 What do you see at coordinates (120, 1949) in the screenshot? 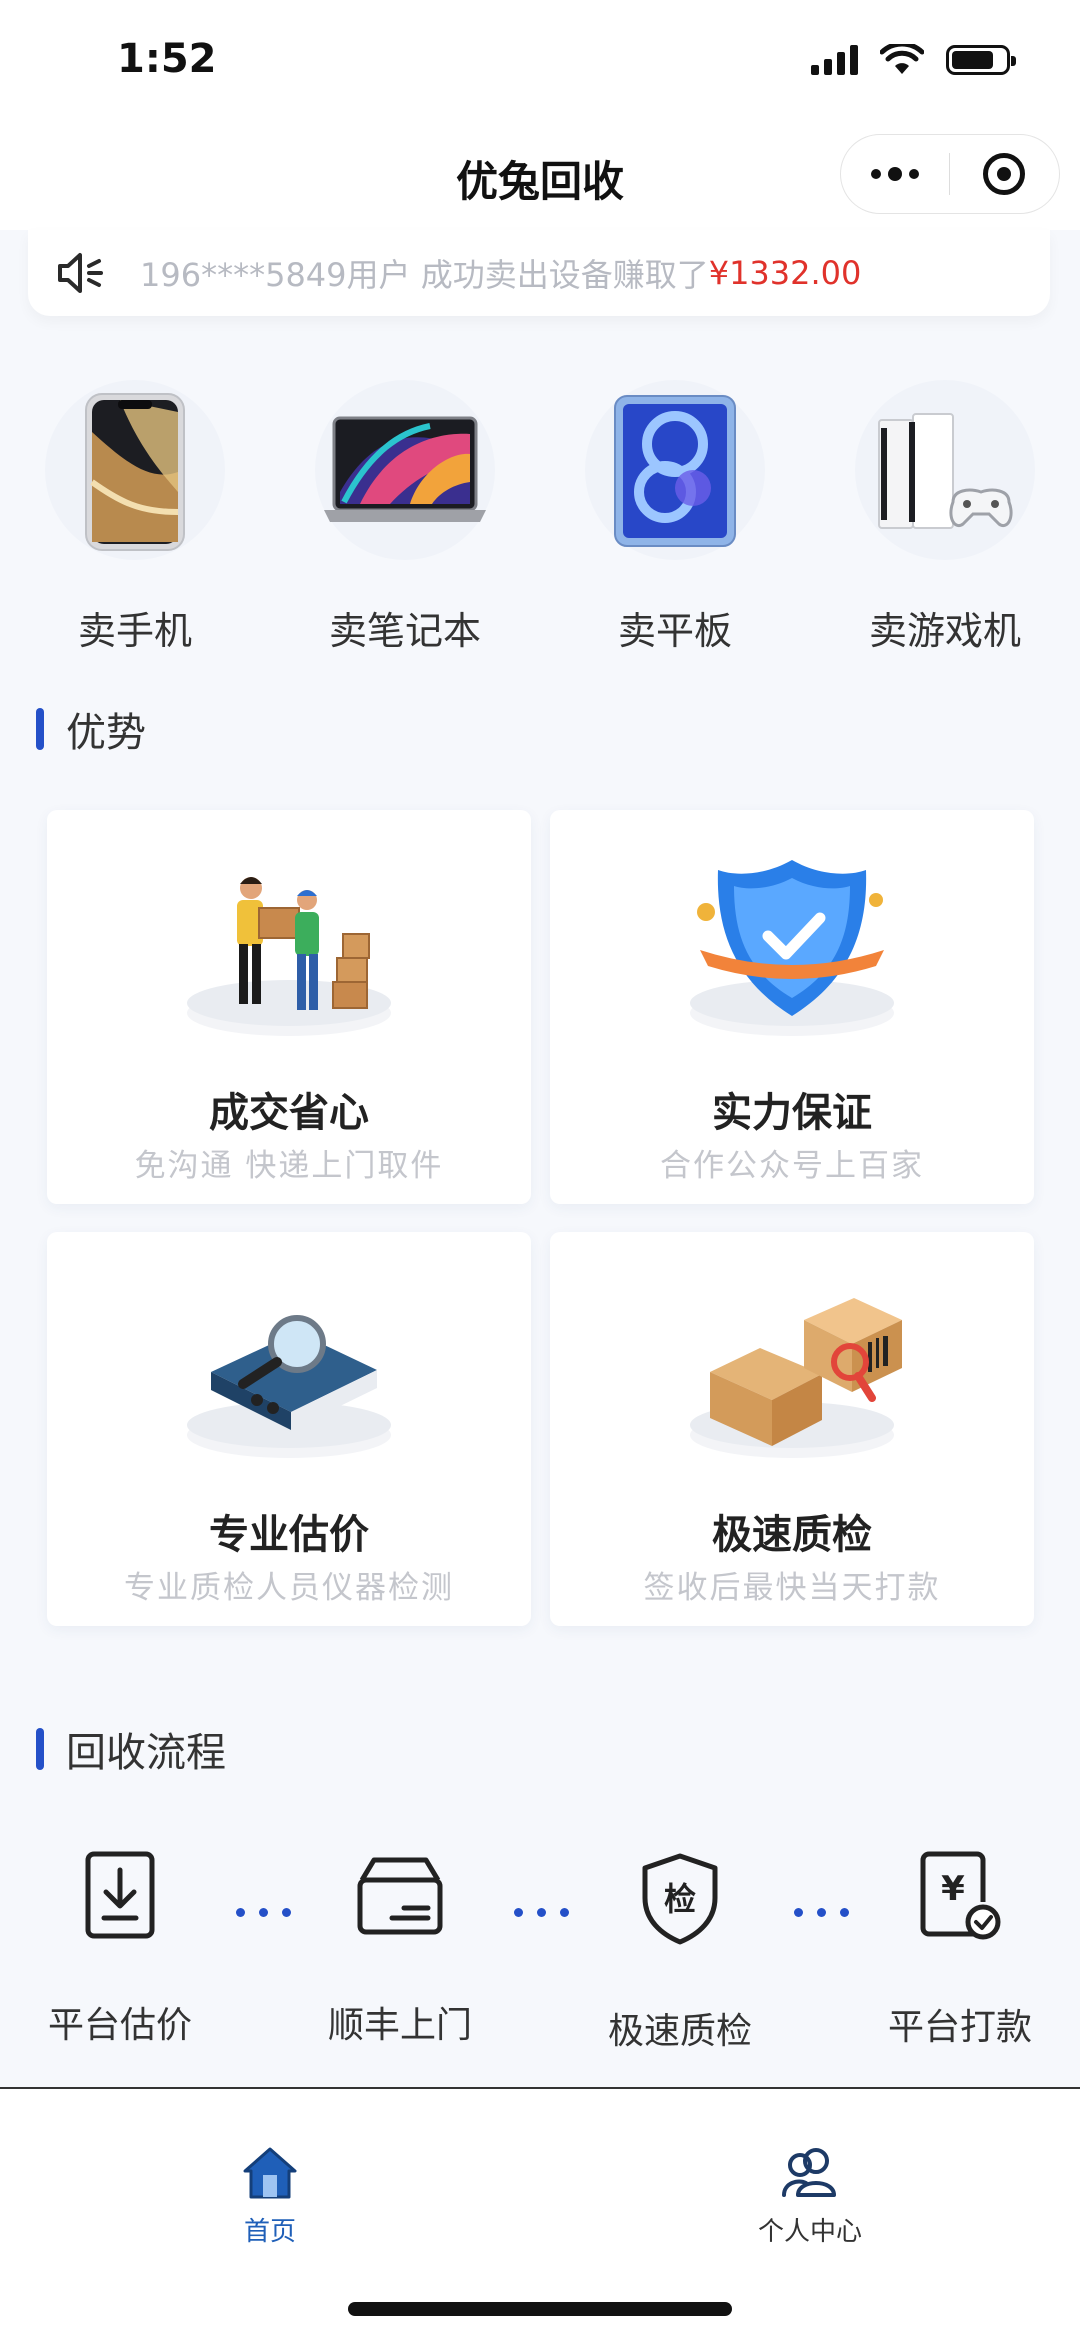
I see `process-step-valuation: 平台估价` at bounding box center [120, 1949].